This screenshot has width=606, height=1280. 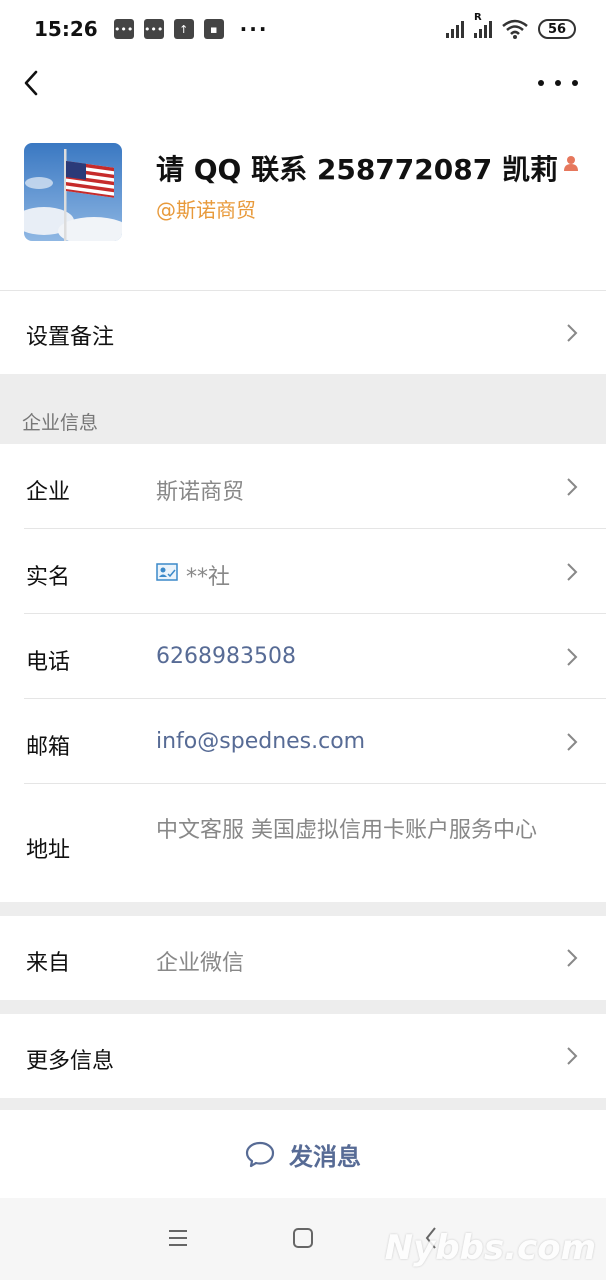 I want to click on section-header: 企业信息, so click(x=303, y=409).